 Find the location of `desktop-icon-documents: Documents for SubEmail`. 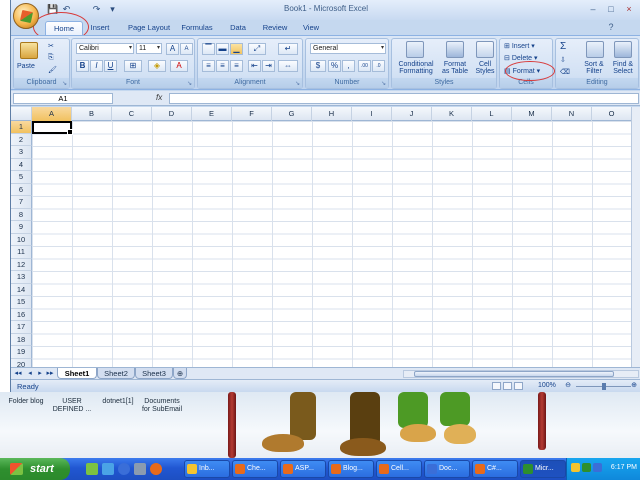

desktop-icon-documents: Documents for SubEmail is located at coordinates (162, 406).